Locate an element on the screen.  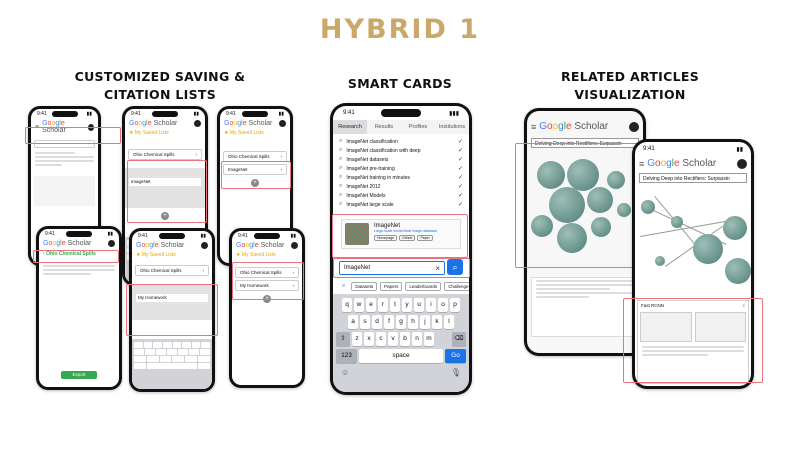
key-e: e is located at coordinates (371, 305).